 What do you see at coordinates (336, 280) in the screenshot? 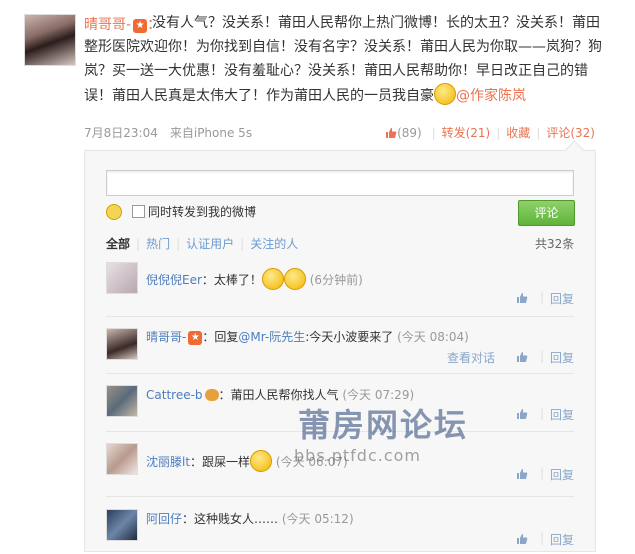
I see `comment-time: (6分钟前)` at bounding box center [336, 280].